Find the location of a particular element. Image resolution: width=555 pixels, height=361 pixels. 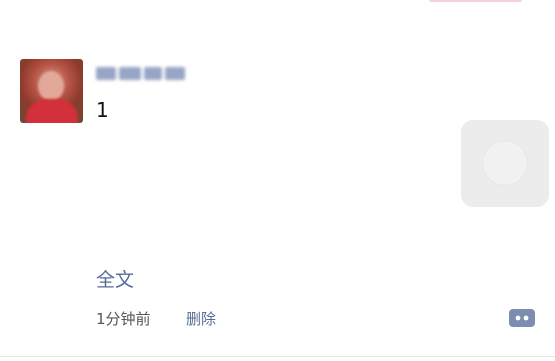

divider is located at coordinates (277, 356).